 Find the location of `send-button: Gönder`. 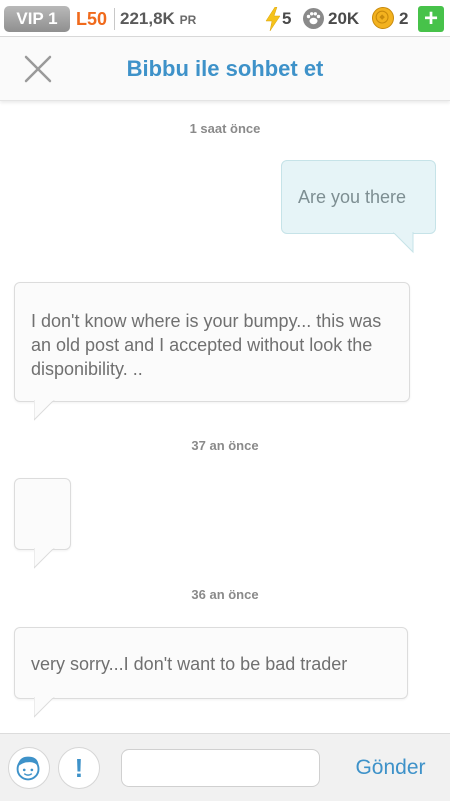

send-button: Gönder is located at coordinates (390, 768).